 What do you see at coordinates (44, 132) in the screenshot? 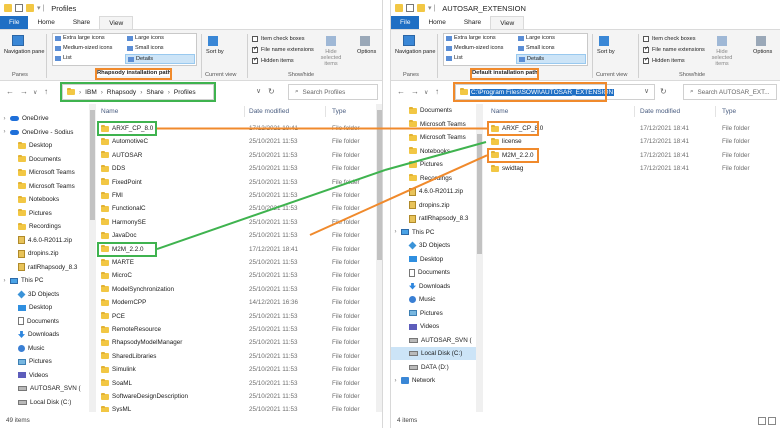
I see `nav-item: › OneDrive - Sodius` at bounding box center [44, 132].